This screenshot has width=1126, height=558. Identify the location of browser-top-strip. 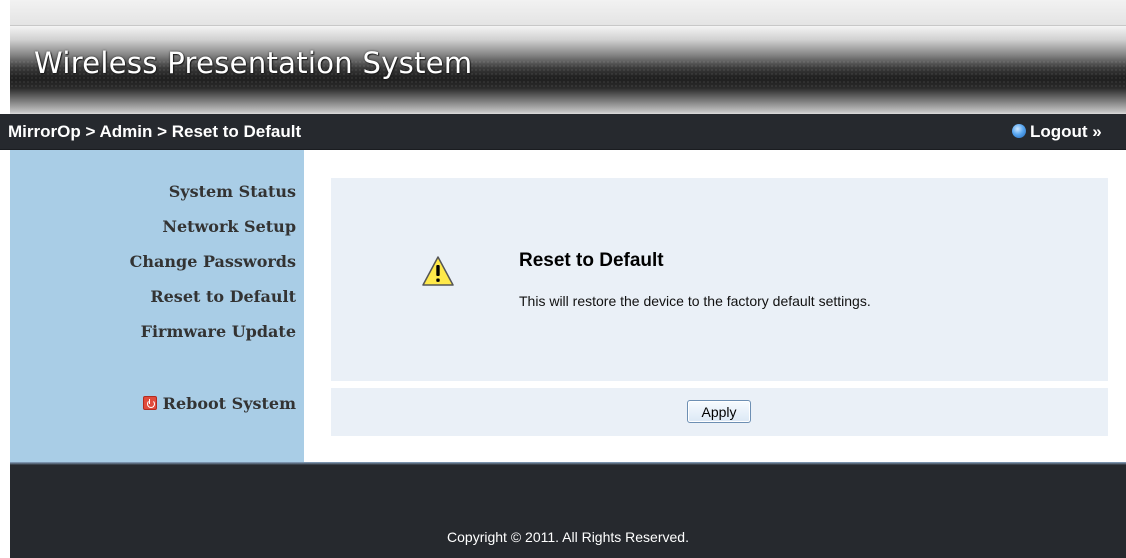
(563, 13).